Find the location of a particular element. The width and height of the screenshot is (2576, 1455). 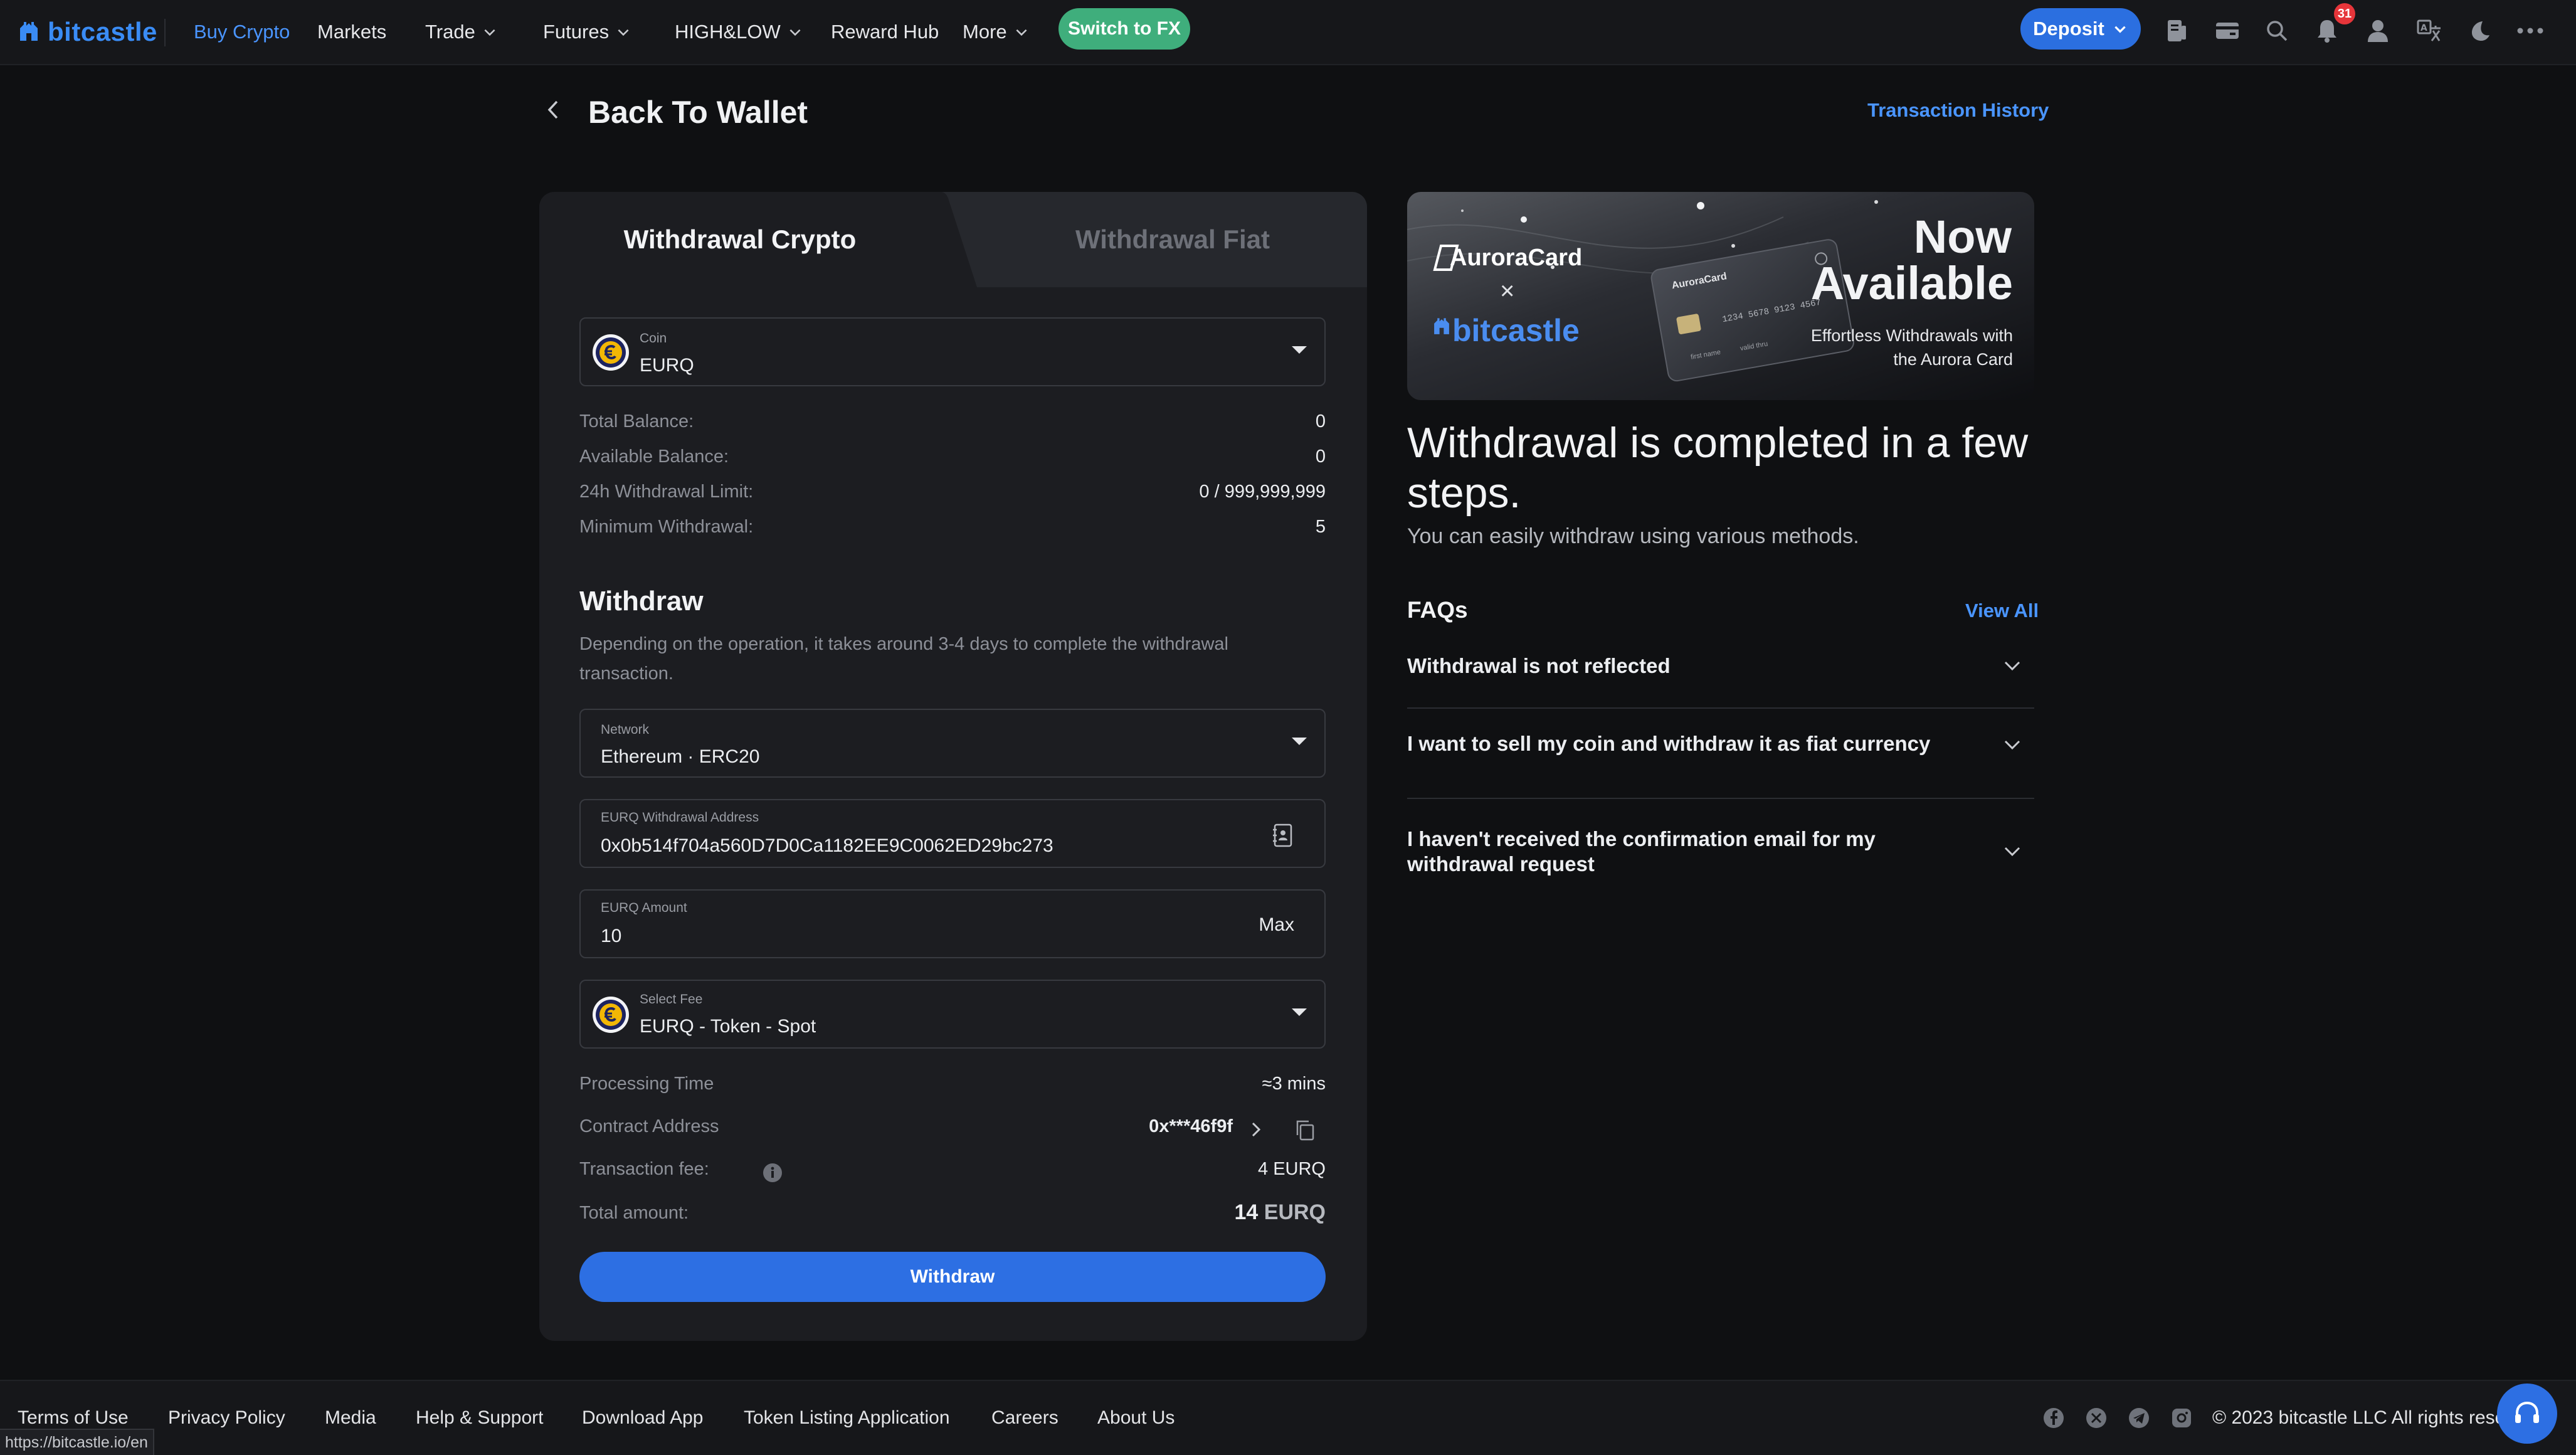

withdrawal-limit-label: 24h Withdrawal Limit: is located at coordinates (666, 492).